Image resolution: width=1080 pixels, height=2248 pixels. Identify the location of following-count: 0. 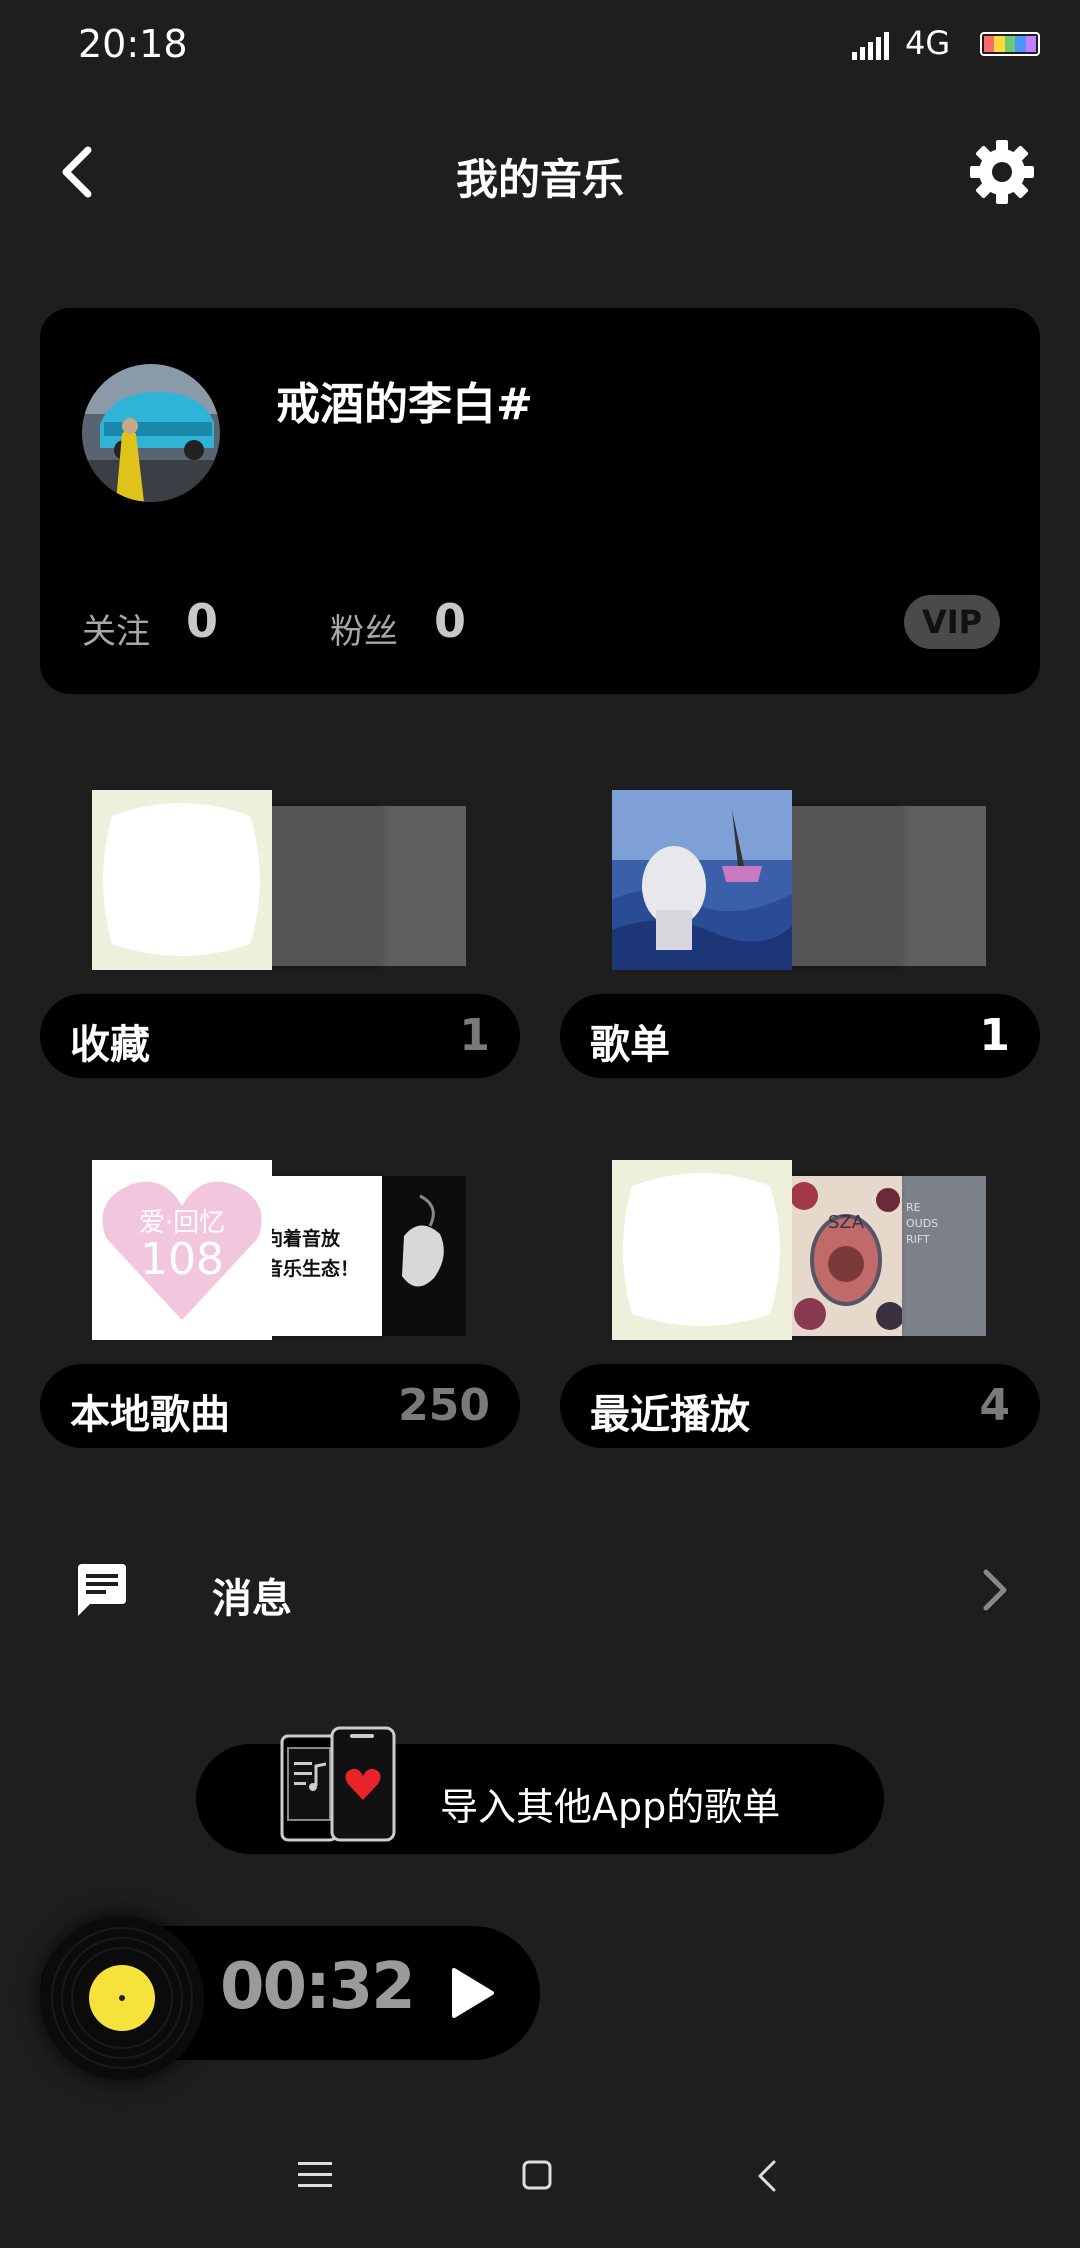
(202, 621).